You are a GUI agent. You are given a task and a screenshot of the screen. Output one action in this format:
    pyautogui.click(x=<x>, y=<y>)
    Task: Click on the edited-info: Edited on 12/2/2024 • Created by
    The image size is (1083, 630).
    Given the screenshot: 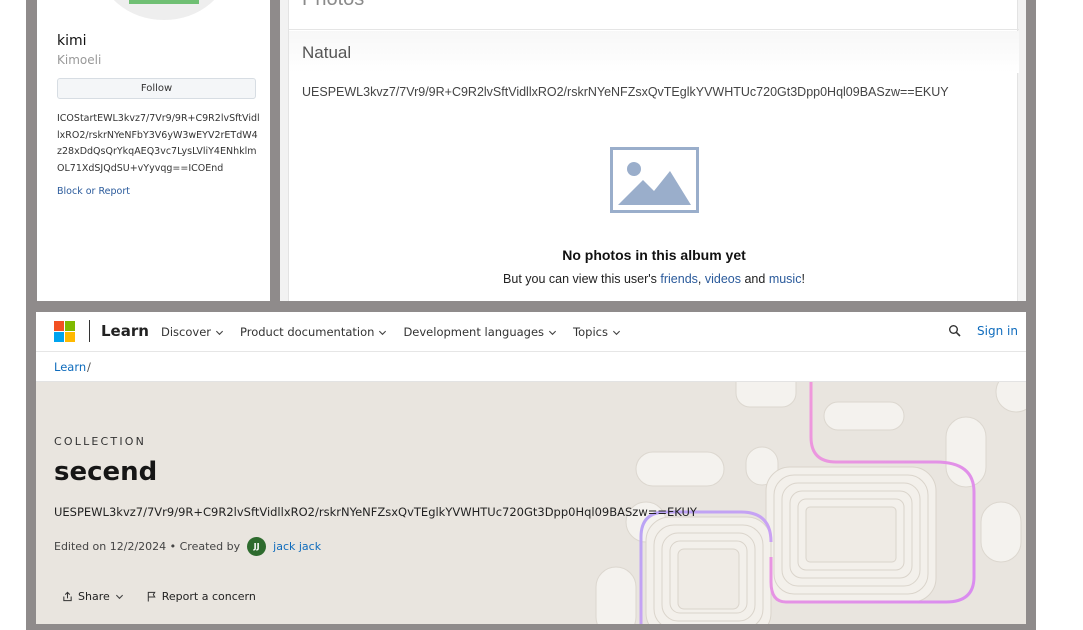 What is the action you would take?
    pyautogui.click(x=147, y=546)
    